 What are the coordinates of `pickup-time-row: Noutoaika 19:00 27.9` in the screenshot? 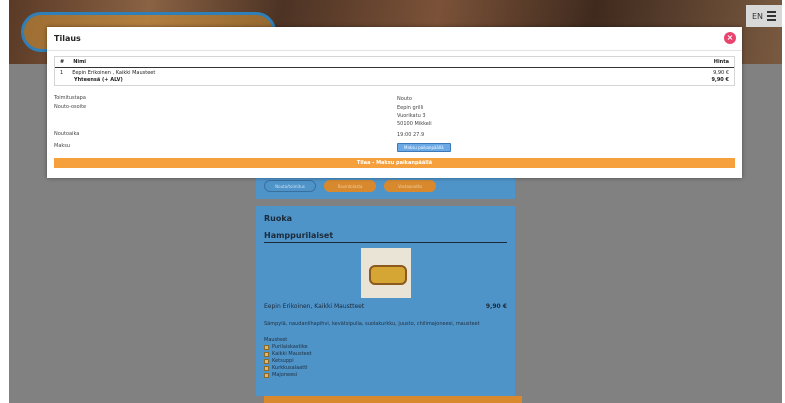 It's located at (394, 135).